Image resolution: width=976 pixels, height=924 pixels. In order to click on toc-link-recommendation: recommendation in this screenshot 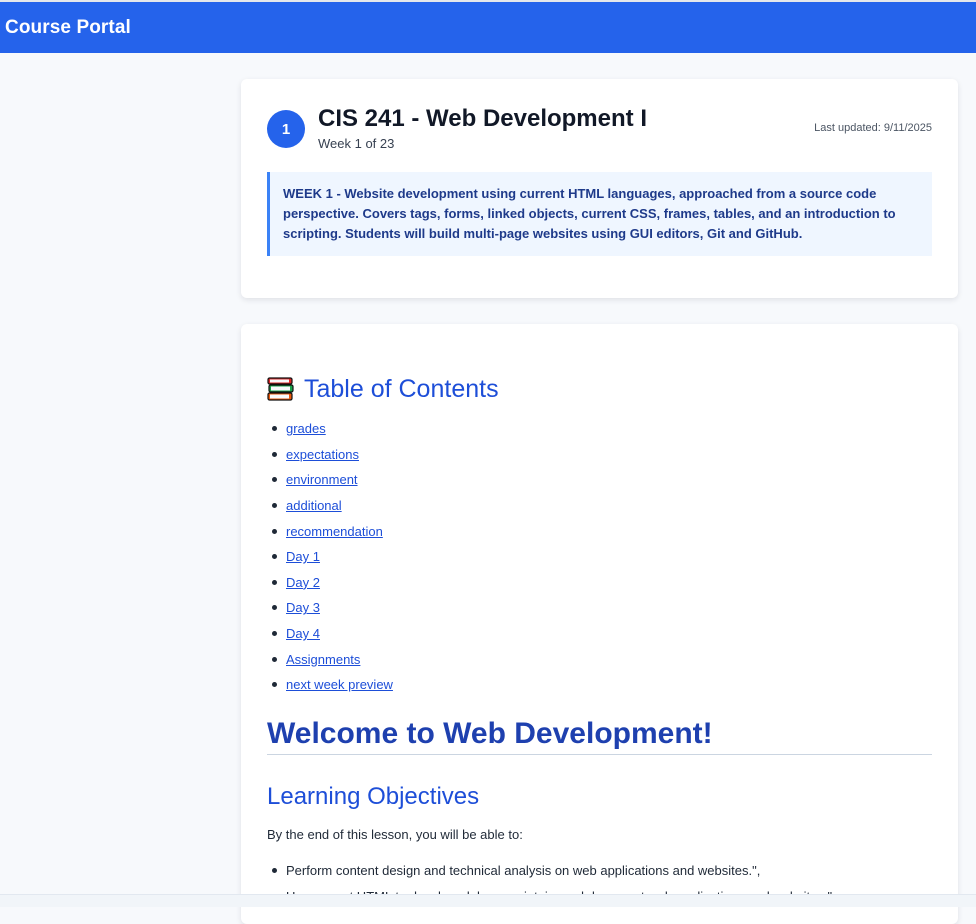, I will do `click(334, 531)`.